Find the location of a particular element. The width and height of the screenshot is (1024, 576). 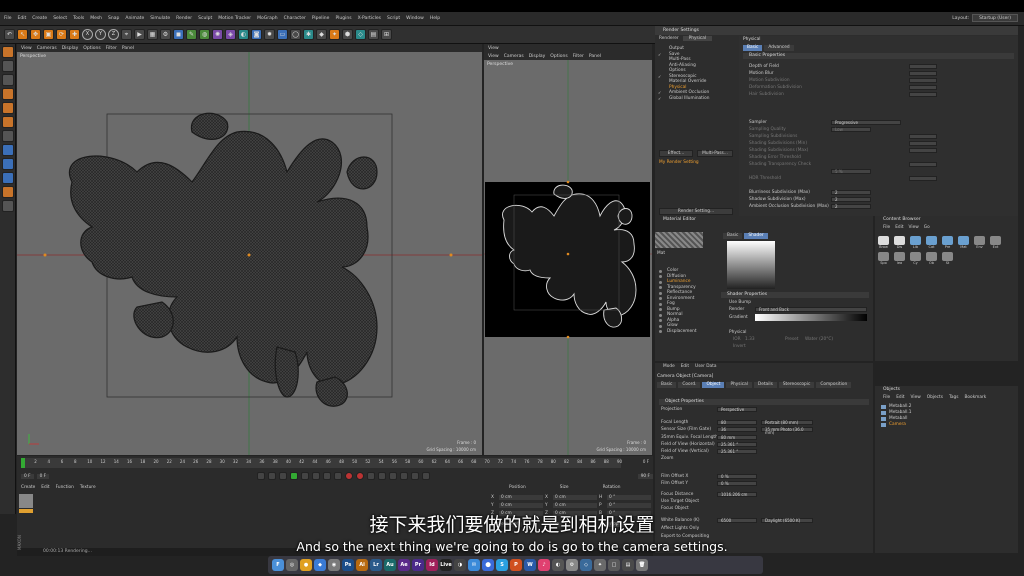

rotate-tool-icon: ⟳ is located at coordinates (61, 34).